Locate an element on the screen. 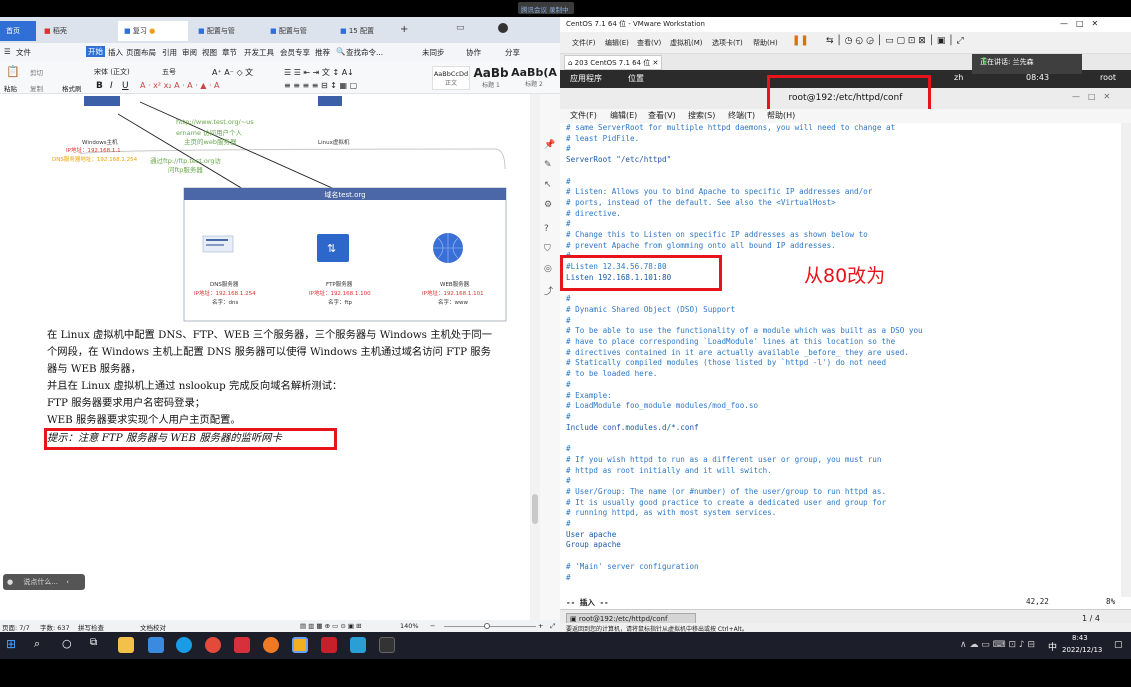  format-painter-button: 格式刷 is located at coordinates (72, 88).